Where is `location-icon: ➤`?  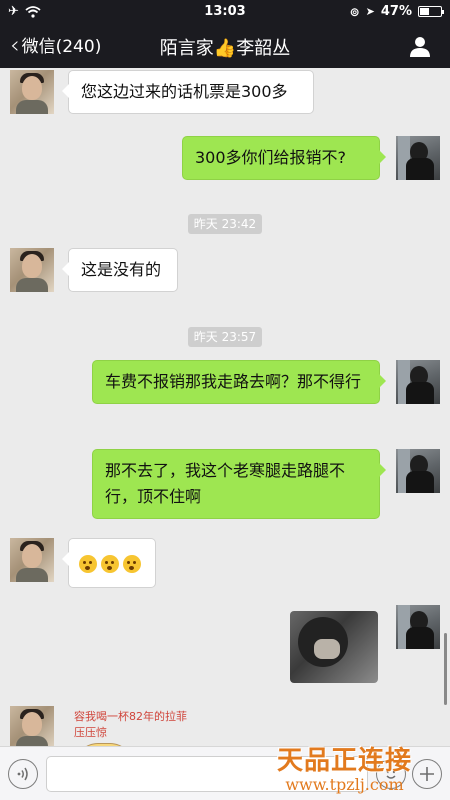 location-icon: ➤ is located at coordinates (370, 11).